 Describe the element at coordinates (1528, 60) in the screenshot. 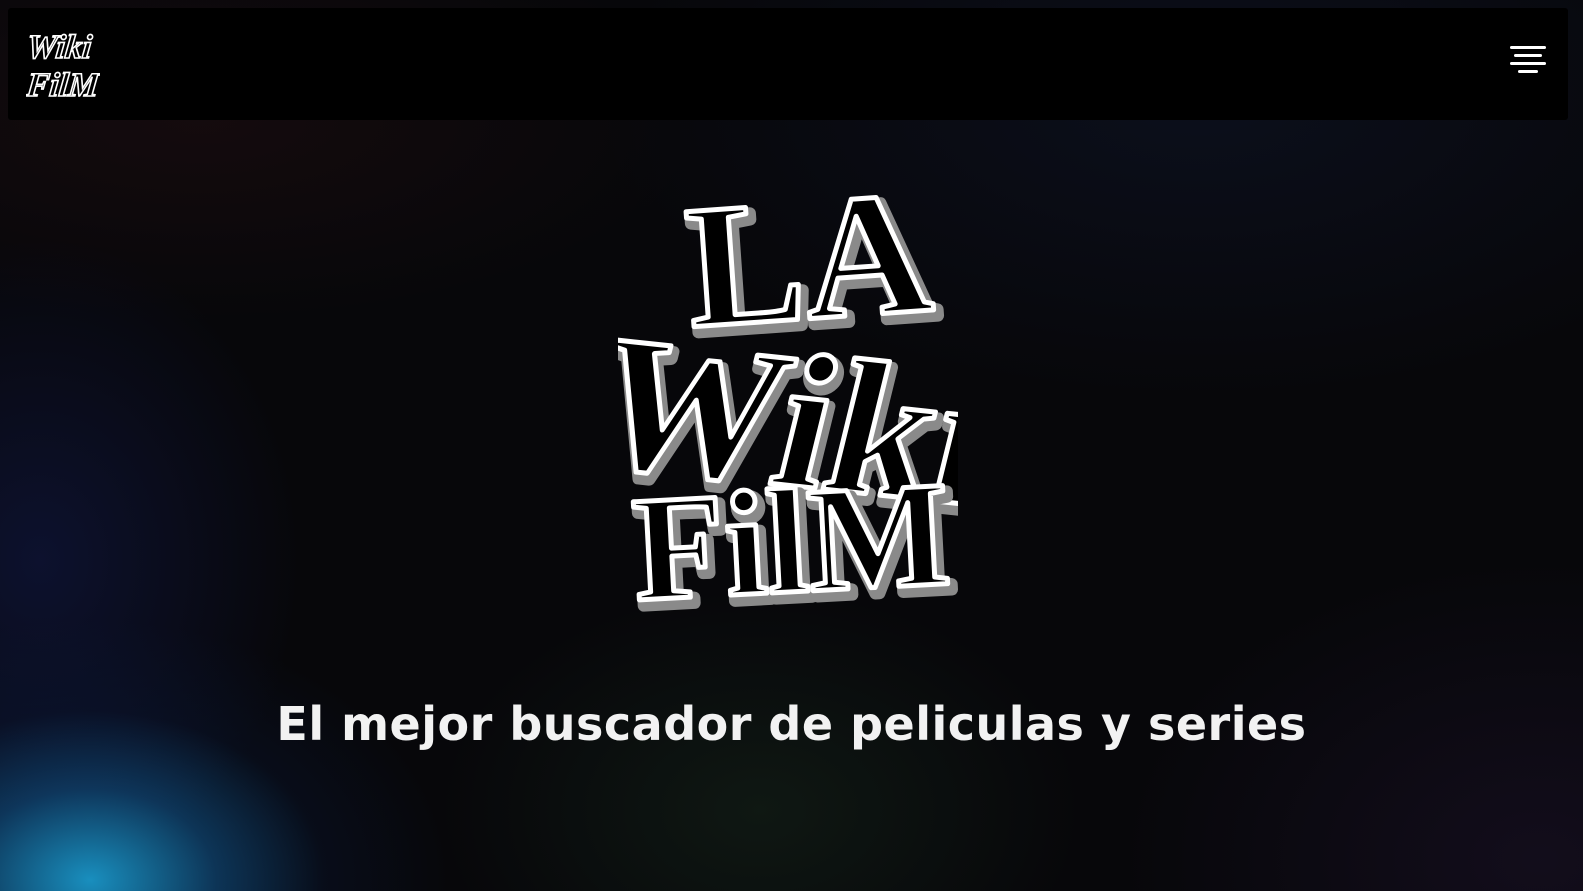

I see `hamburger-menu-icon` at that location.